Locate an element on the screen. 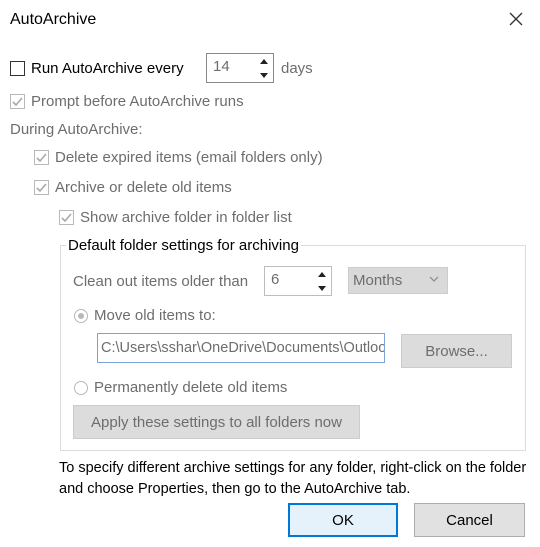 The width and height of the screenshot is (540, 547). prompt-label: Prompt before AutoArchive runs is located at coordinates (137, 101).